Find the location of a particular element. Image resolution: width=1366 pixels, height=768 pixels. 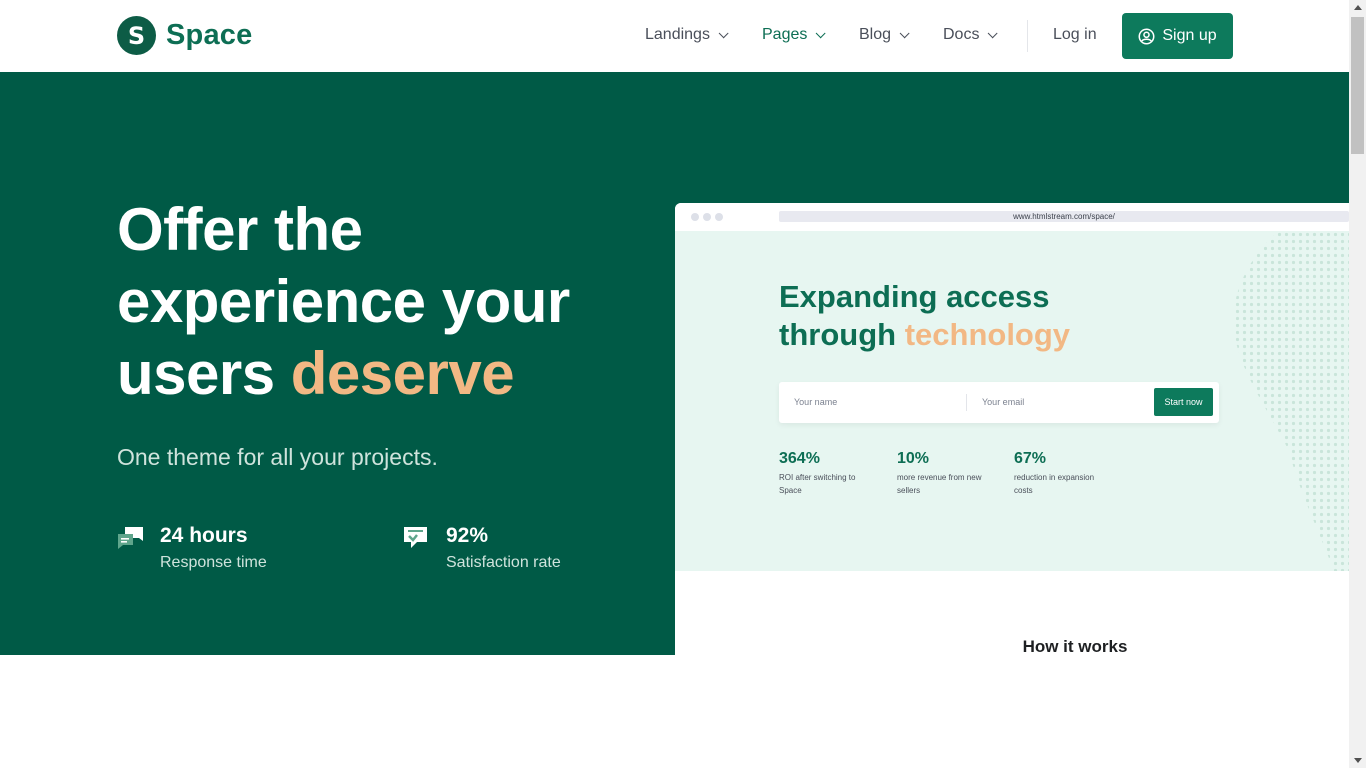

stat-label: Response time is located at coordinates (213, 562).